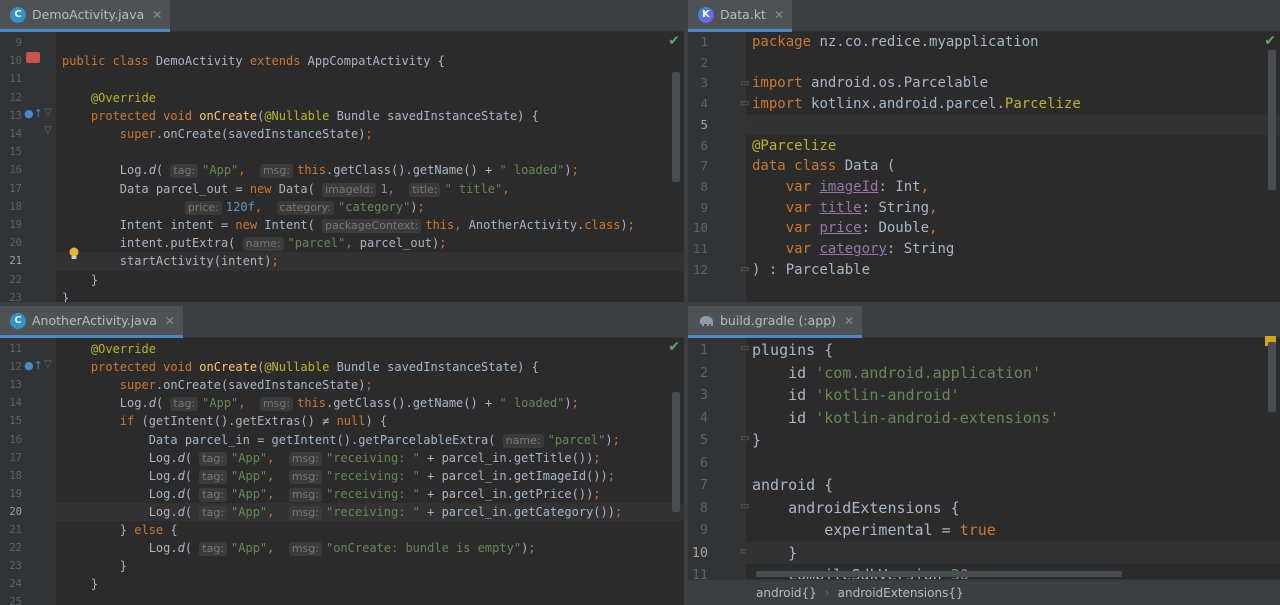 Image resolution: width=1280 pixels, height=605 pixels. Describe the element at coordinates (370, 261) in the screenshot. I see `code-line: startActivity(intent);` at that location.